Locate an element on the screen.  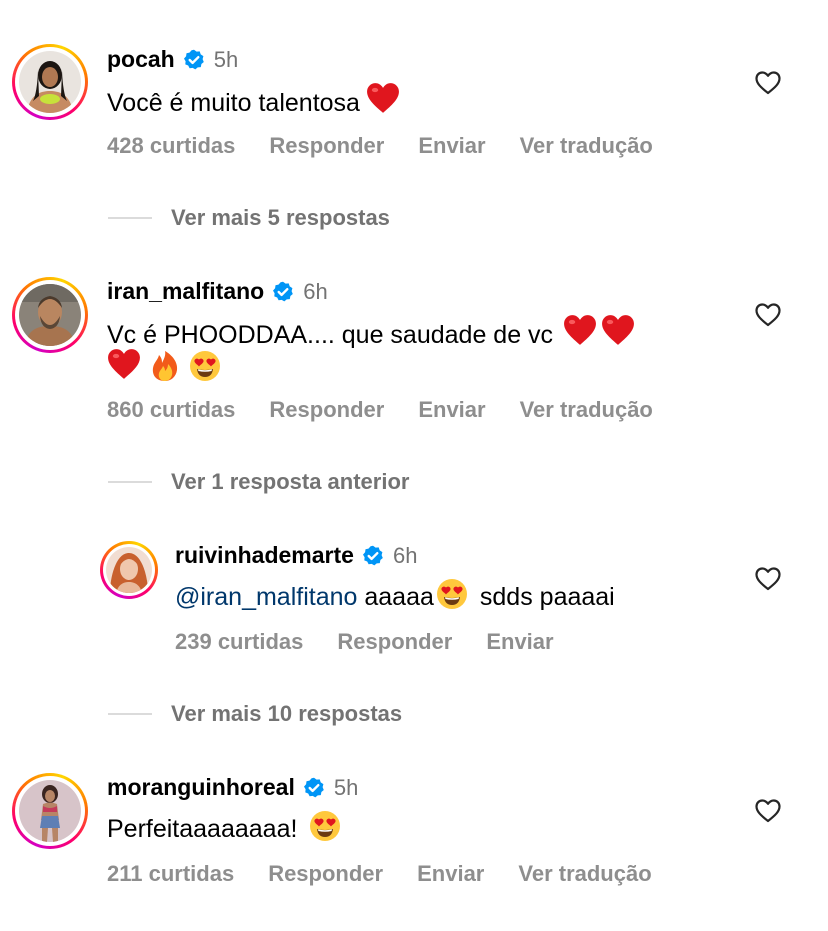
username: iran_malfitano is located at coordinates (185, 291).